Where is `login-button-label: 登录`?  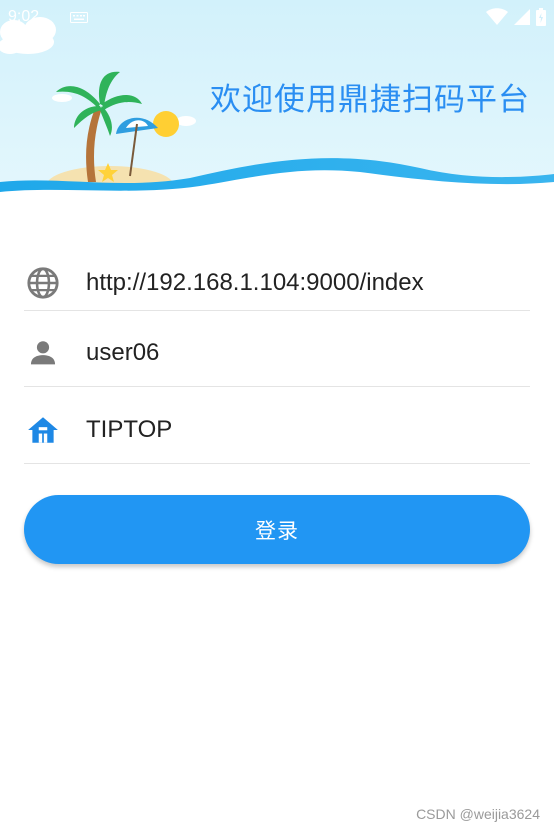
login-button-label: 登录 is located at coordinates (277, 531).